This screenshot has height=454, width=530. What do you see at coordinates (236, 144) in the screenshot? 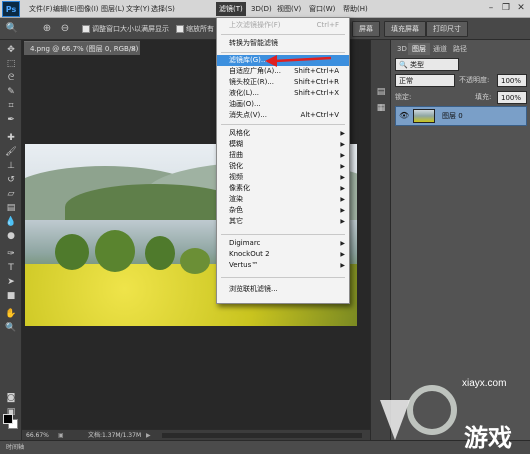
I see `menu-item-label: 模糊` at bounding box center [236, 144].